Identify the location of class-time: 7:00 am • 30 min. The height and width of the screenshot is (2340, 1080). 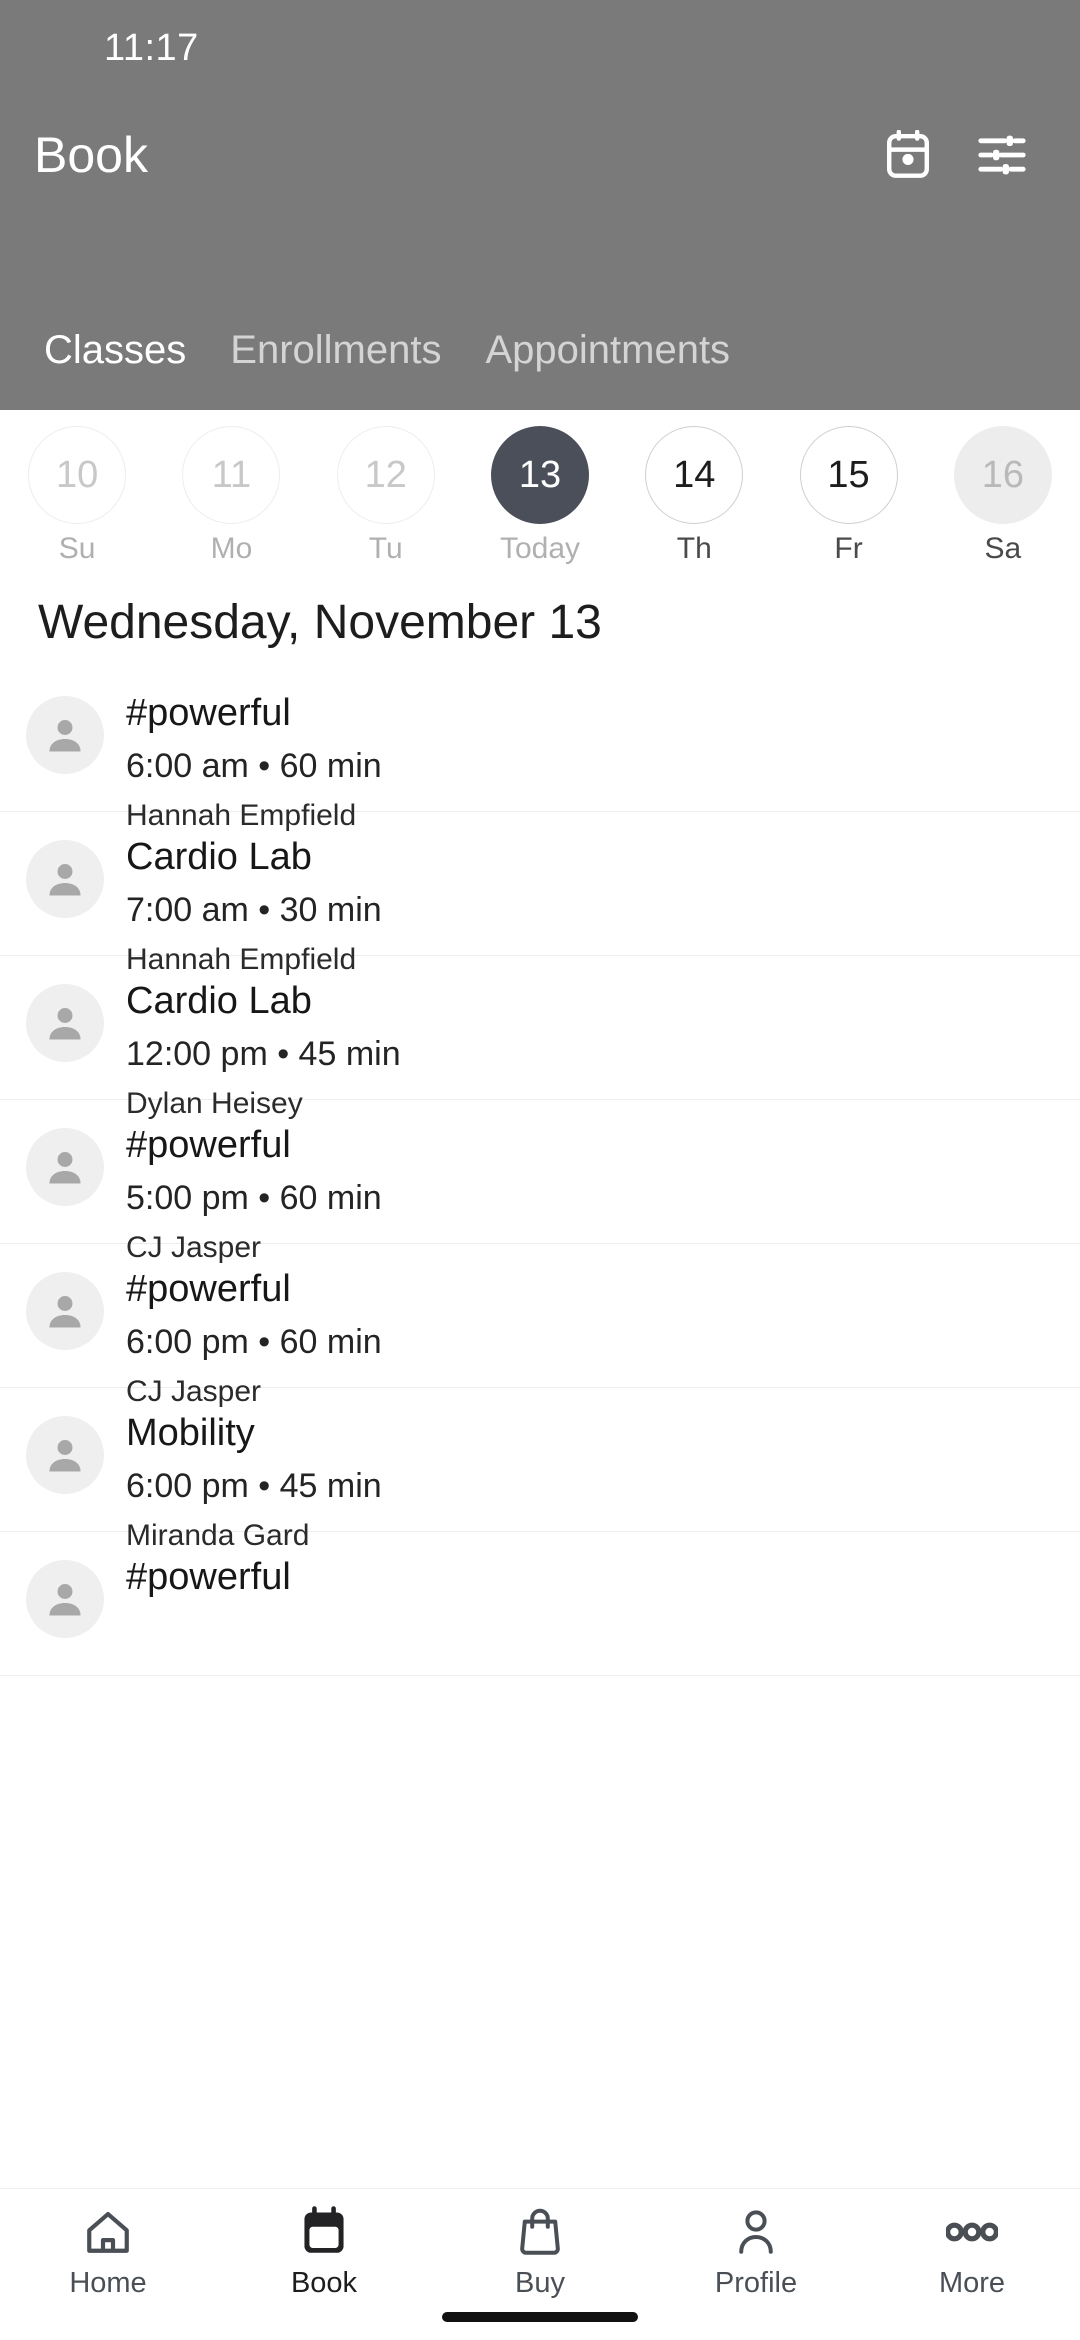
(254, 910).